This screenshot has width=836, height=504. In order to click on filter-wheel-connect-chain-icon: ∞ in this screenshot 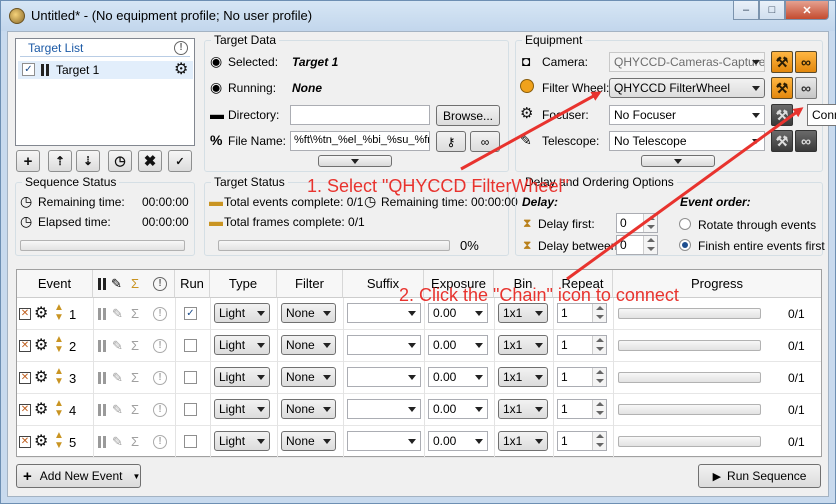, I will do `click(806, 88)`.